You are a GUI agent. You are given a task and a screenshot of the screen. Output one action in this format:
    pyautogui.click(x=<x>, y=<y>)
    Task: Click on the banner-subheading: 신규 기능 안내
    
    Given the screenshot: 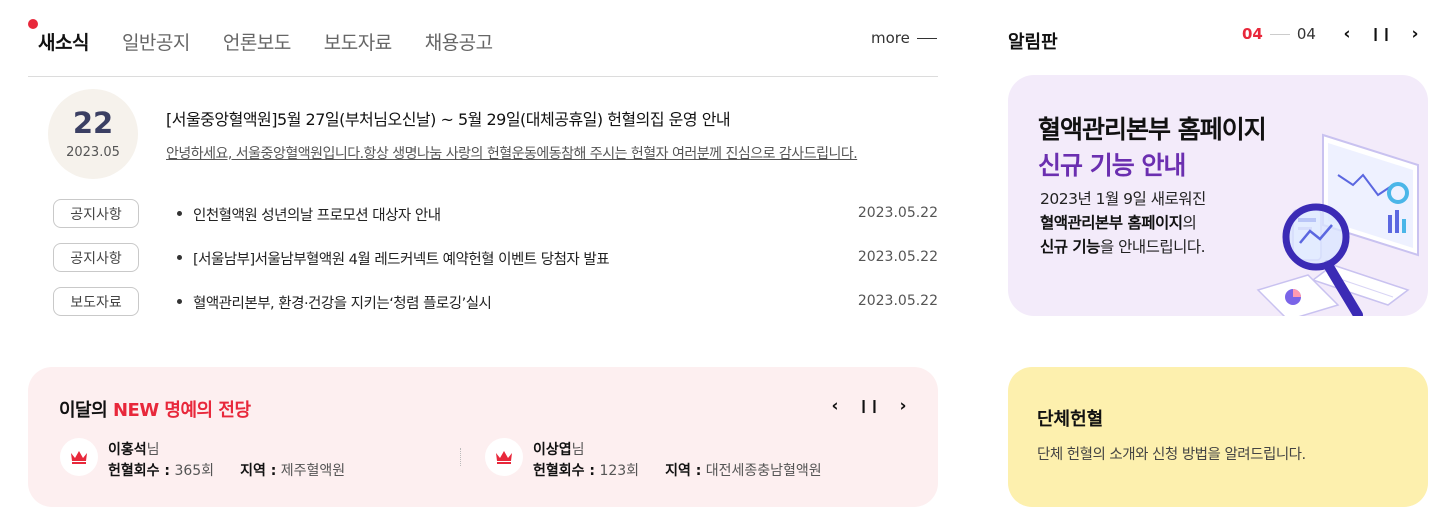 What is the action you would take?
    pyautogui.click(x=1112, y=165)
    